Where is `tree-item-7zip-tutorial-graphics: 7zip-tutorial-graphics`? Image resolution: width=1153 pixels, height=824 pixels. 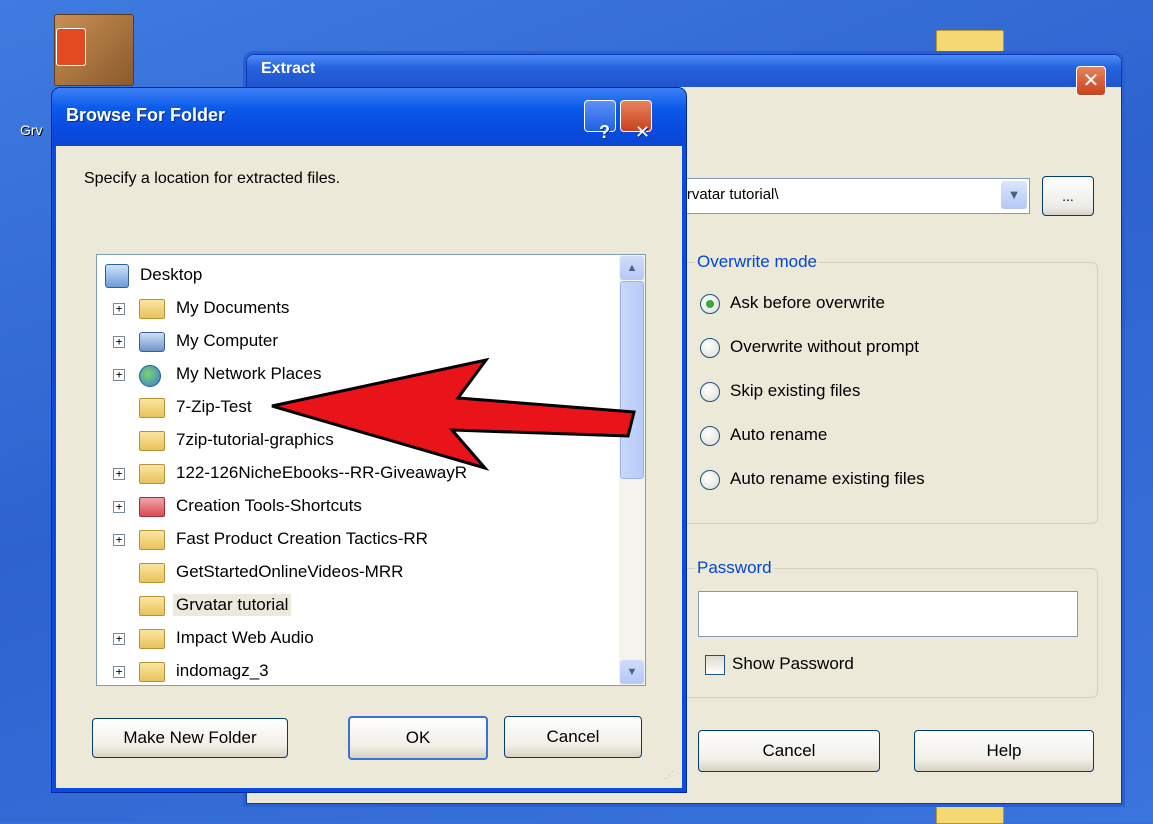 tree-item-7zip-tutorial-graphics: 7zip-tutorial-graphics is located at coordinates (357, 441).